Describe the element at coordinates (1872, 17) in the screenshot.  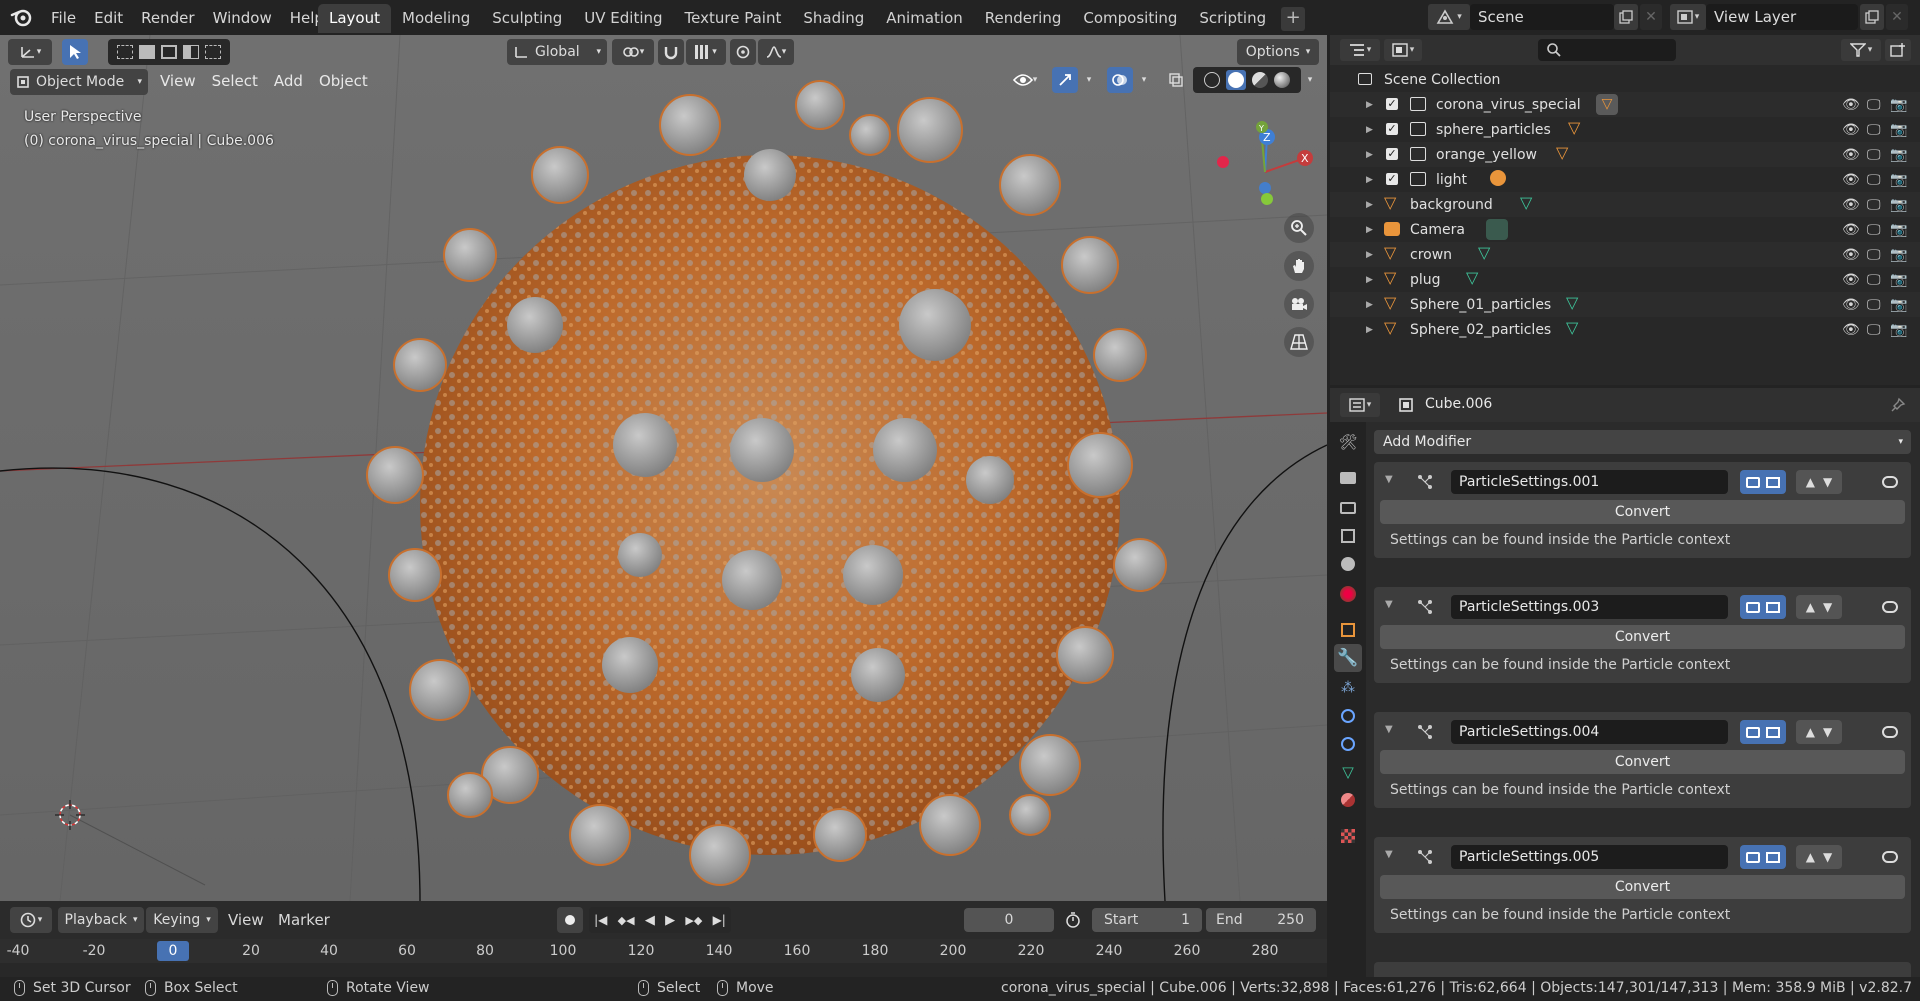
I see `view-layer-copy-button` at that location.